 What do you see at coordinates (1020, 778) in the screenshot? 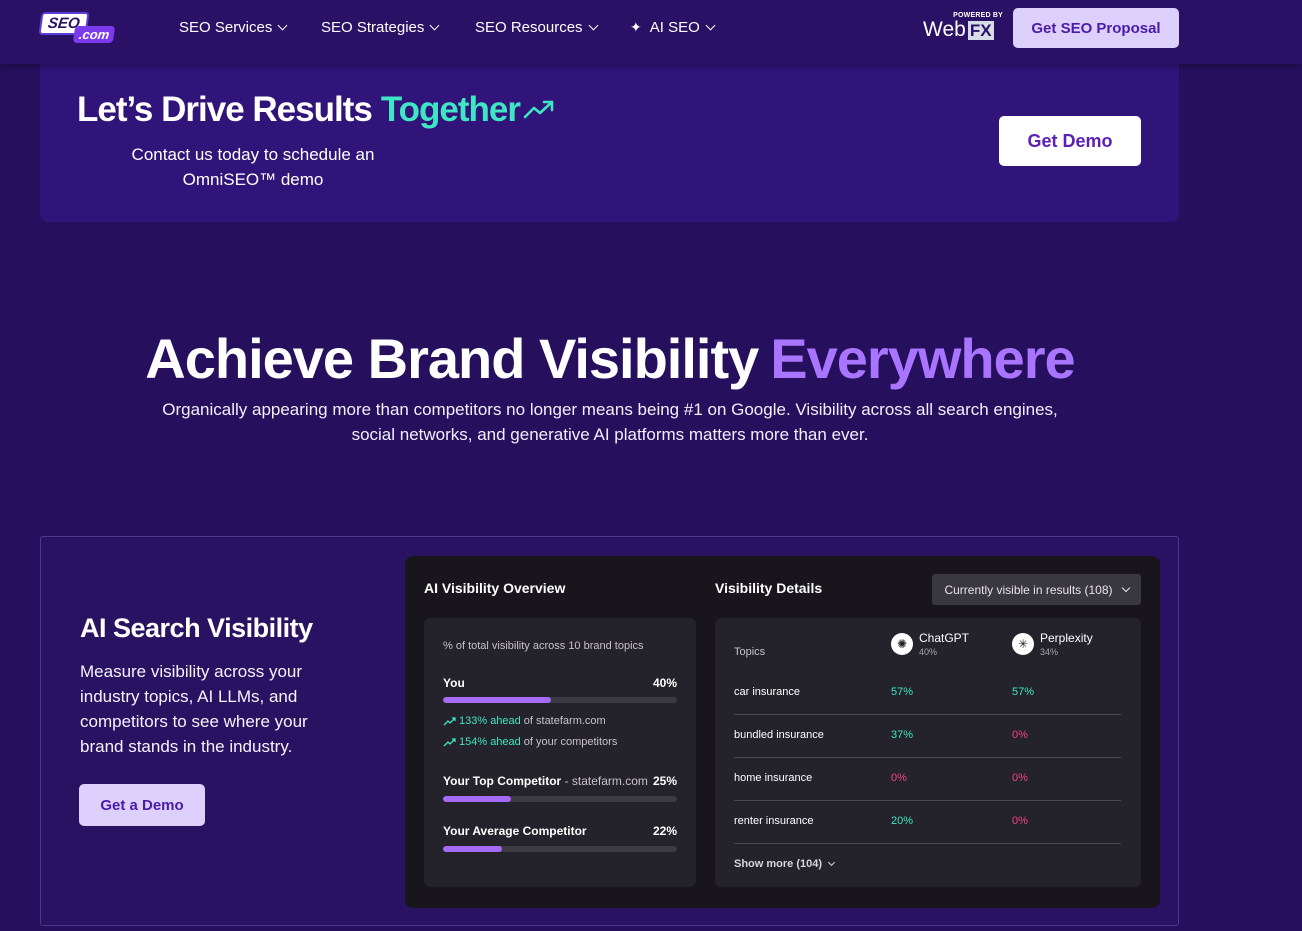
I see `home-perplexity-pct: 0%` at bounding box center [1020, 778].